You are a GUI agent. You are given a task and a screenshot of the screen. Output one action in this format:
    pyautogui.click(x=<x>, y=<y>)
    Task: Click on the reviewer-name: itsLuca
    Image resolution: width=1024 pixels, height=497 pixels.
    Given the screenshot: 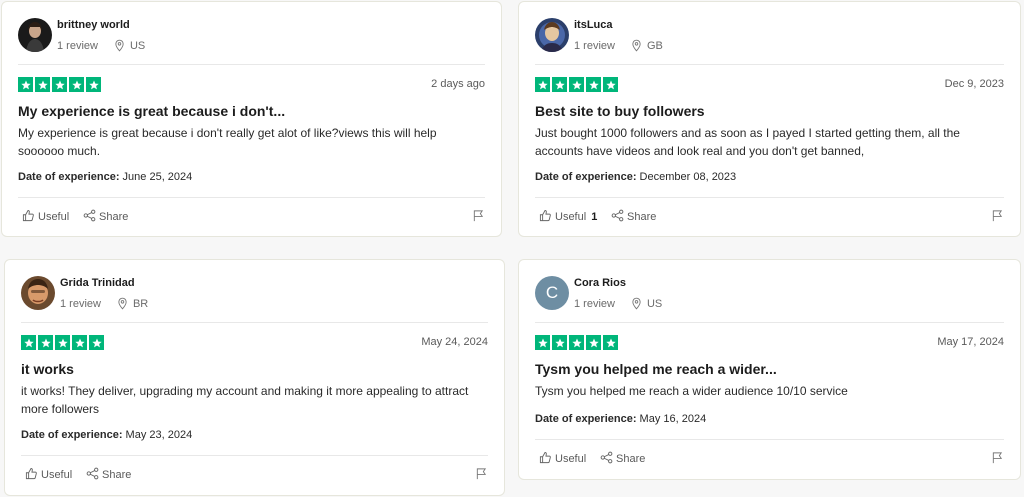 What is the action you would take?
    pyautogui.click(x=593, y=25)
    